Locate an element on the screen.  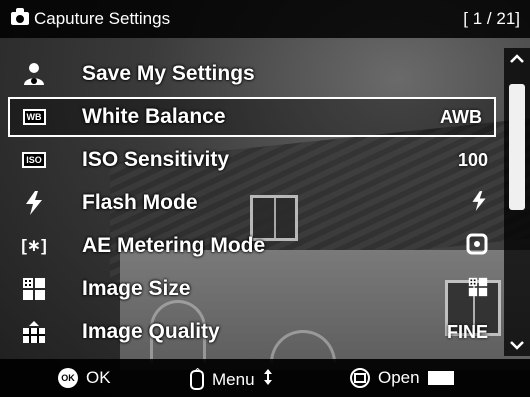
wb-icon: WB is located at coordinates (34, 117).